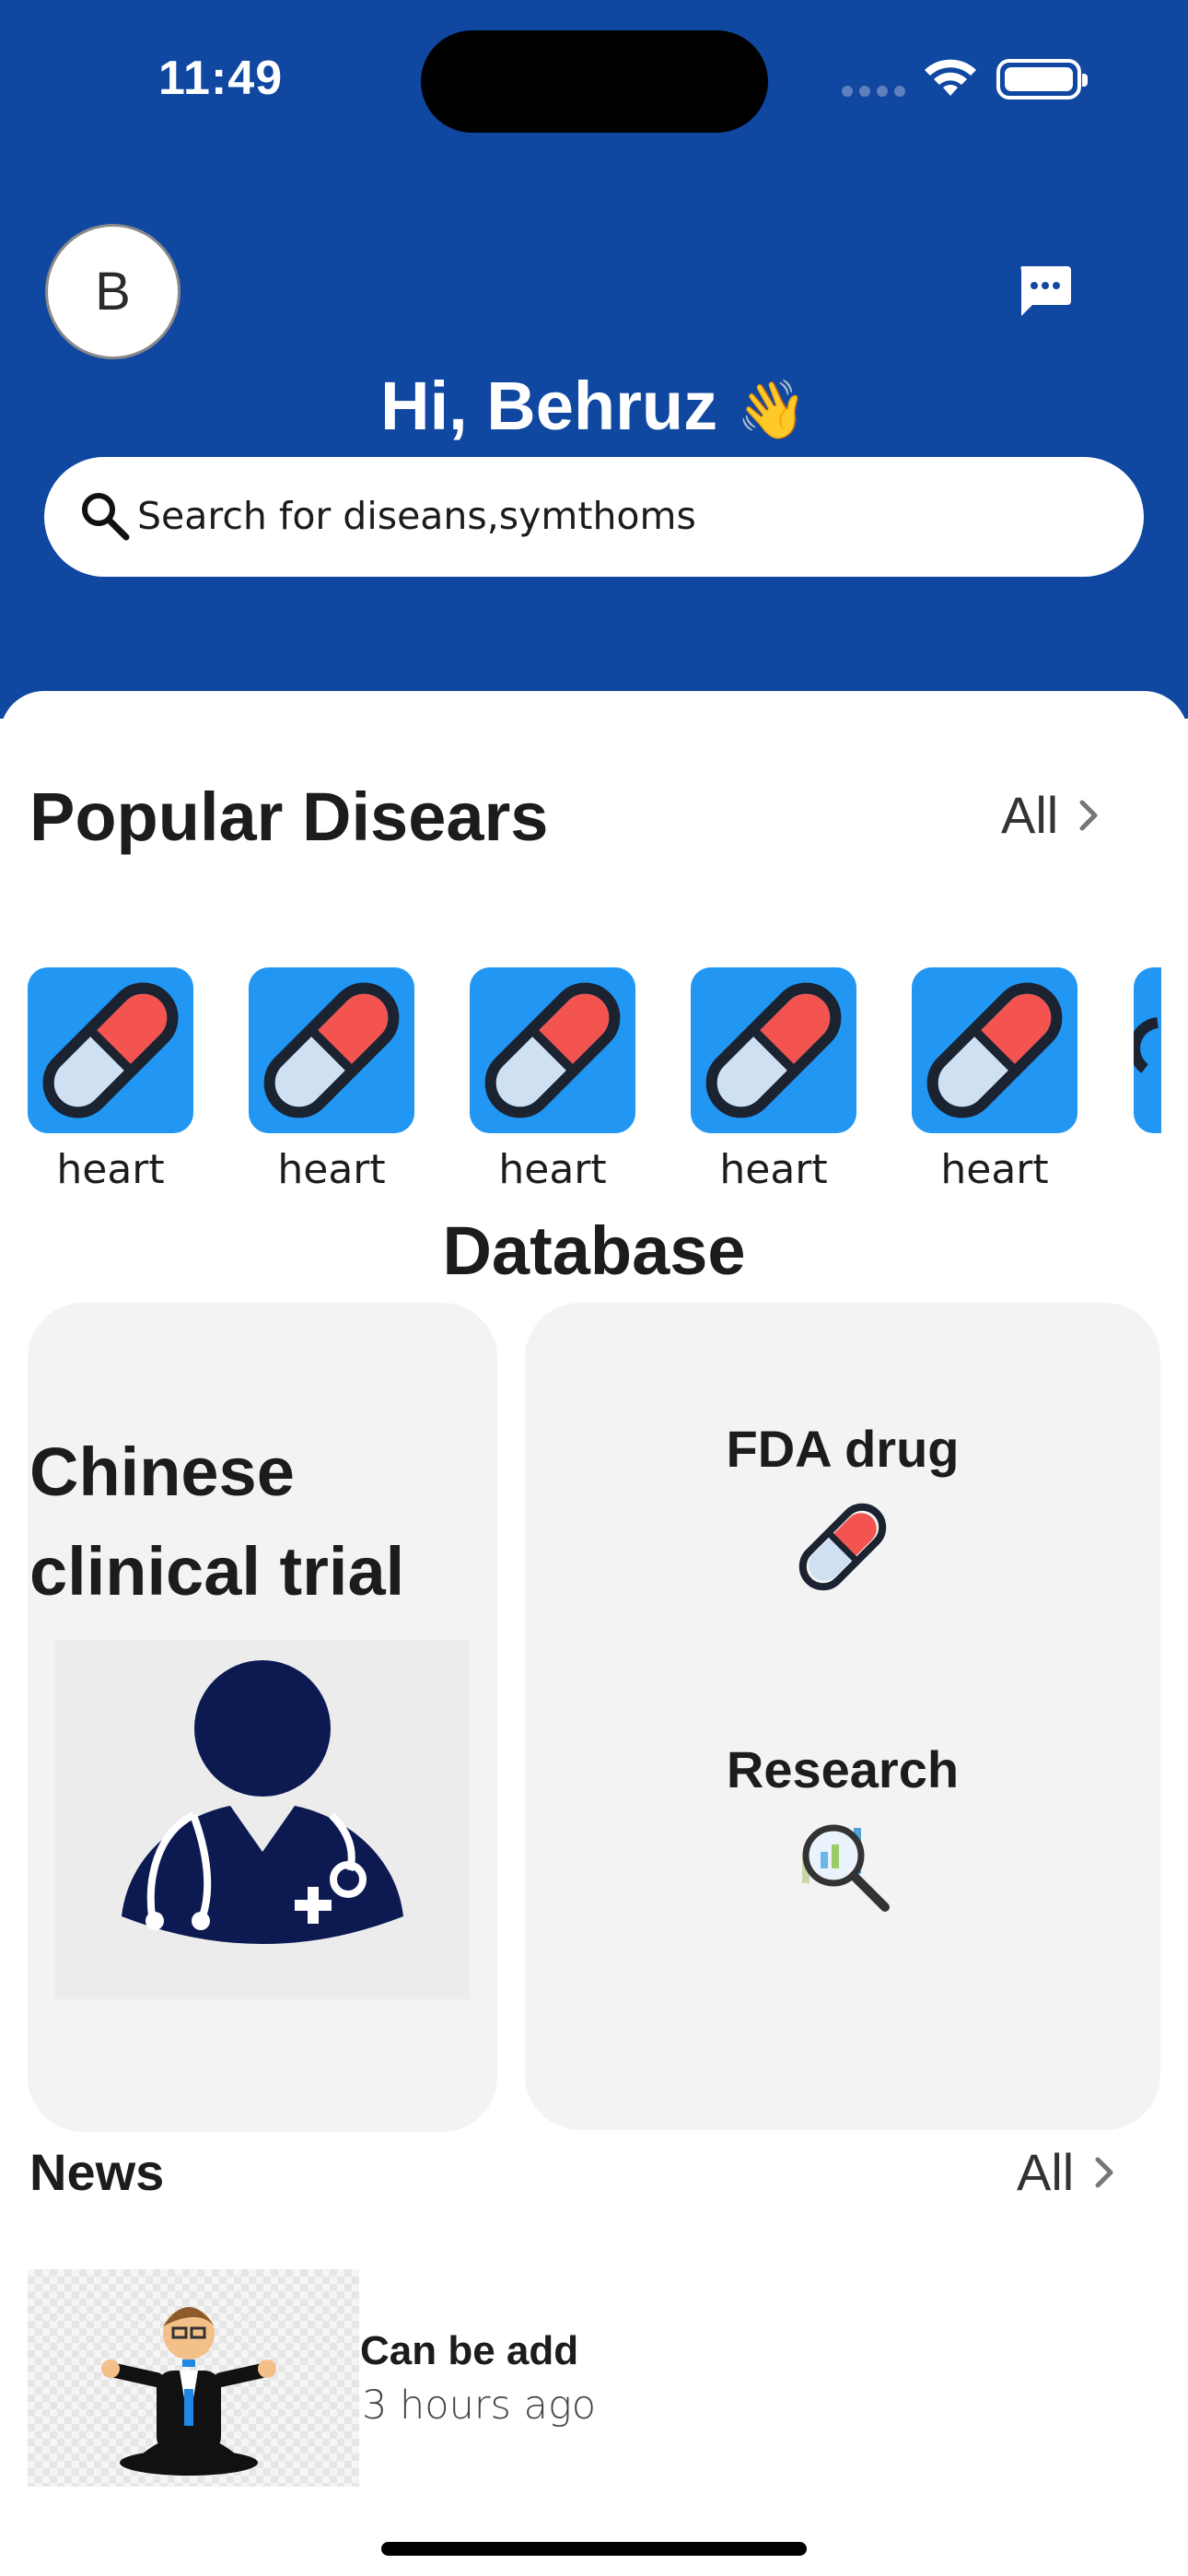 The width and height of the screenshot is (1188, 2576). Describe the element at coordinates (189, 2391) in the screenshot. I see `cartoon-man-image` at that location.